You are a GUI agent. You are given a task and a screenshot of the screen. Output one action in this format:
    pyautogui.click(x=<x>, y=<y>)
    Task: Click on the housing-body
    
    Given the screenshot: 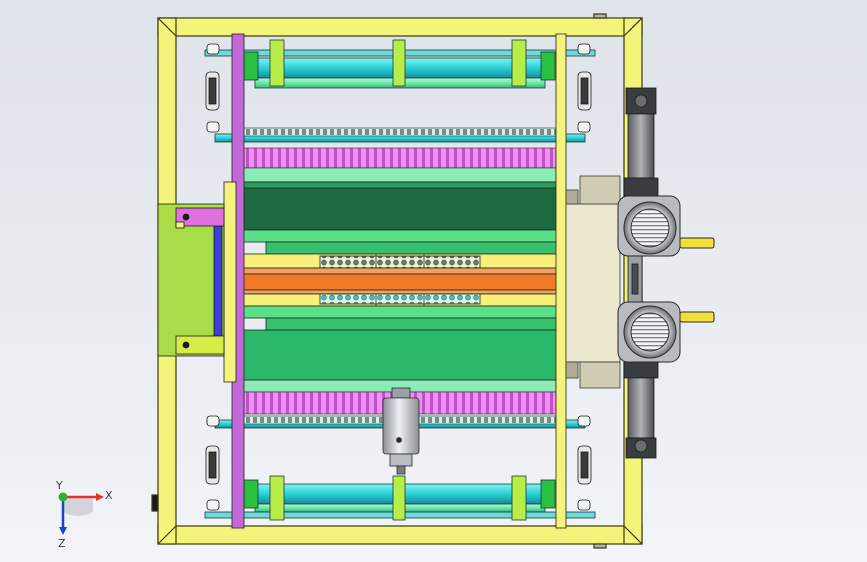 What is the action you would take?
    pyautogui.click(x=593, y=283)
    